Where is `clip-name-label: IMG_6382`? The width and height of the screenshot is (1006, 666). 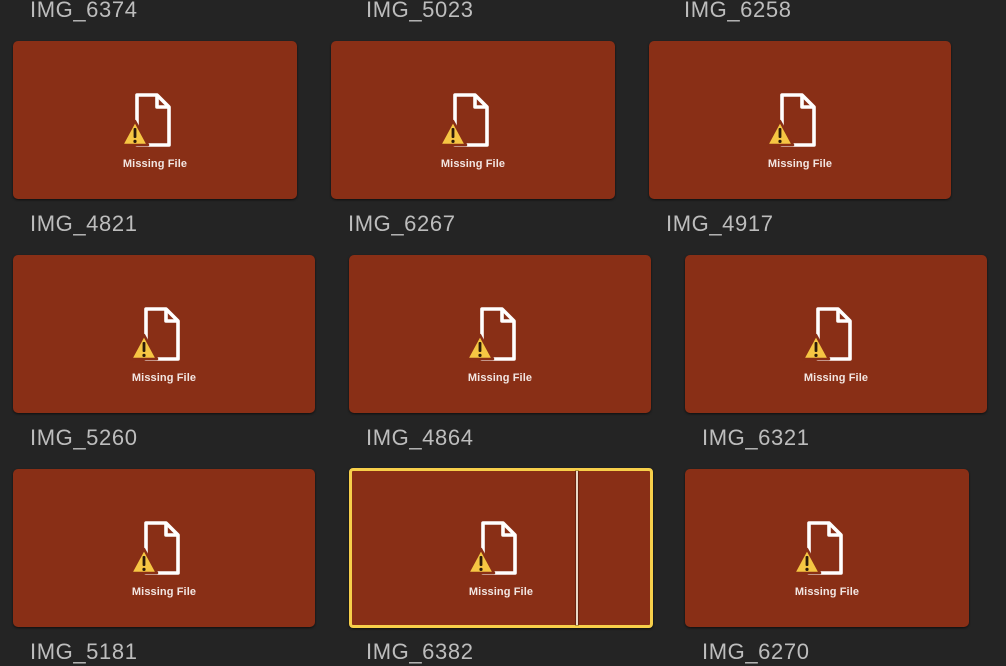 clip-name-label: IMG_6382 is located at coordinates (420, 651).